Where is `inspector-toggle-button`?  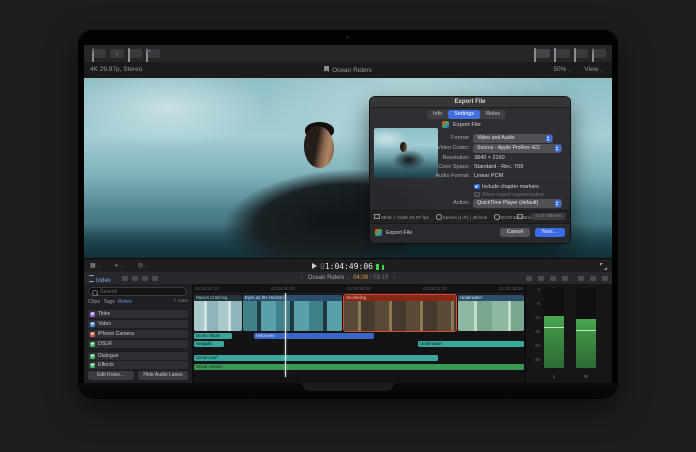
inspector-toggle-button is located at coordinates (581, 57).